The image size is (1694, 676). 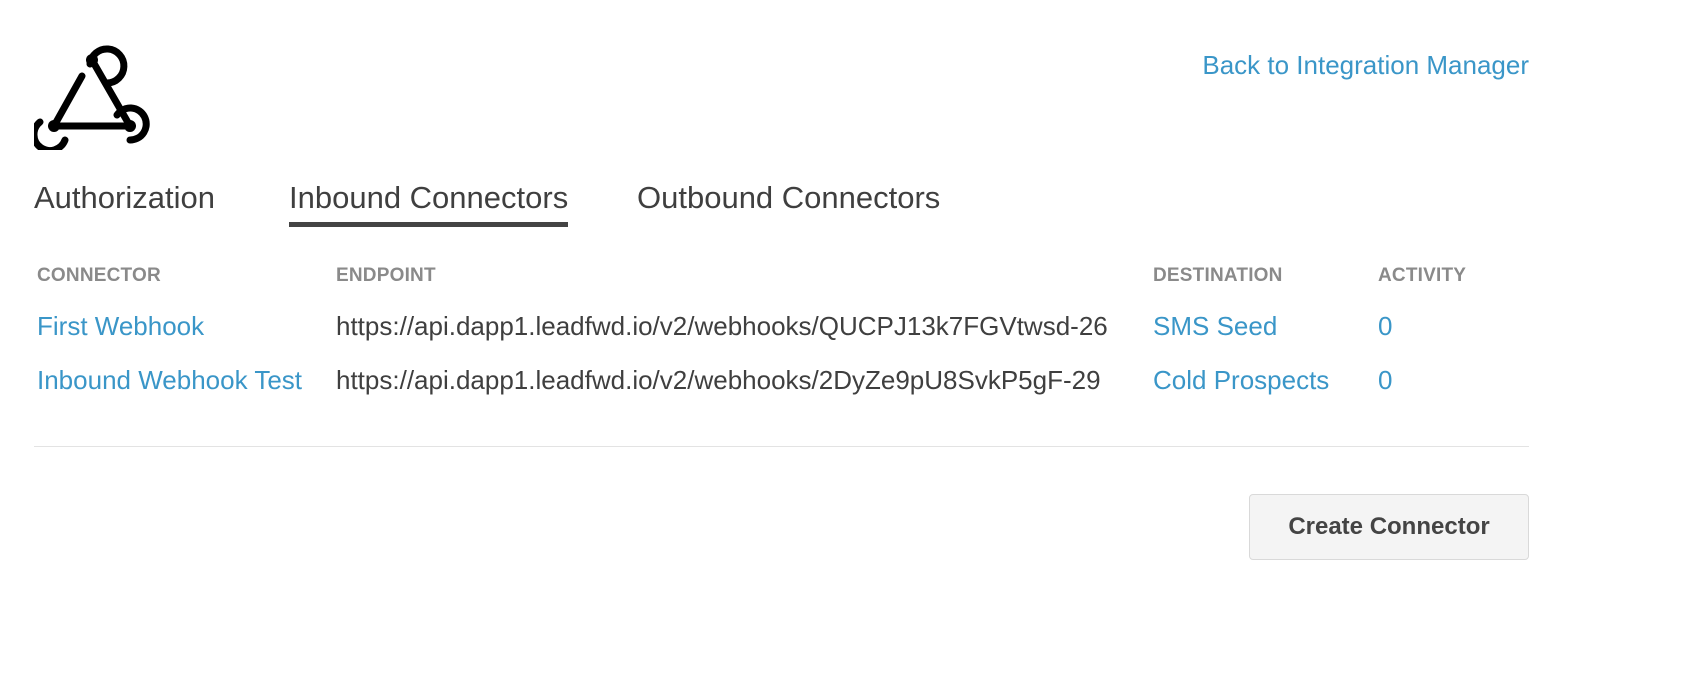 I want to click on column-header-activity: ACTIVITY, so click(x=1422, y=275).